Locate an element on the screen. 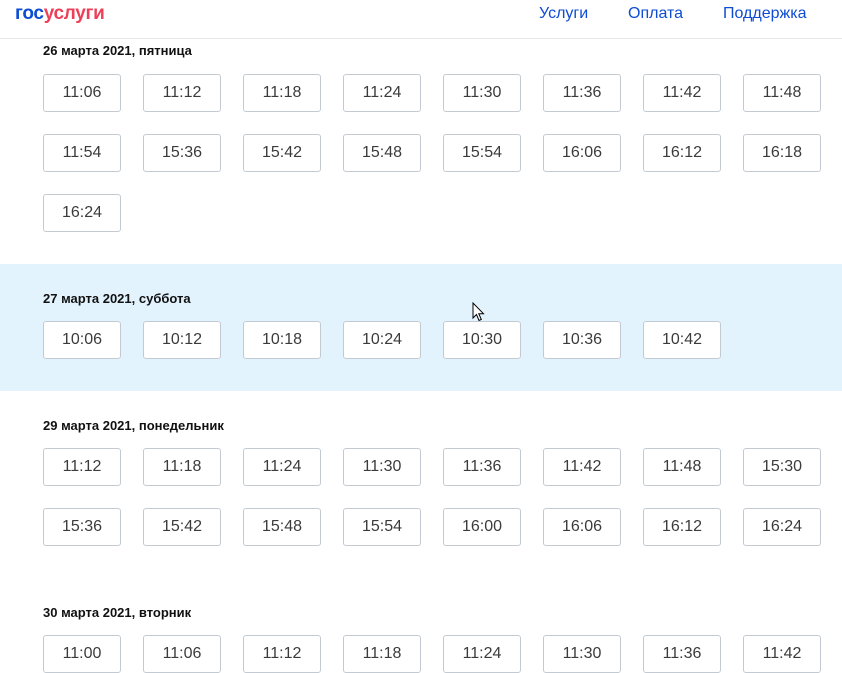  time-slot-button: 10:12 is located at coordinates (182, 340).